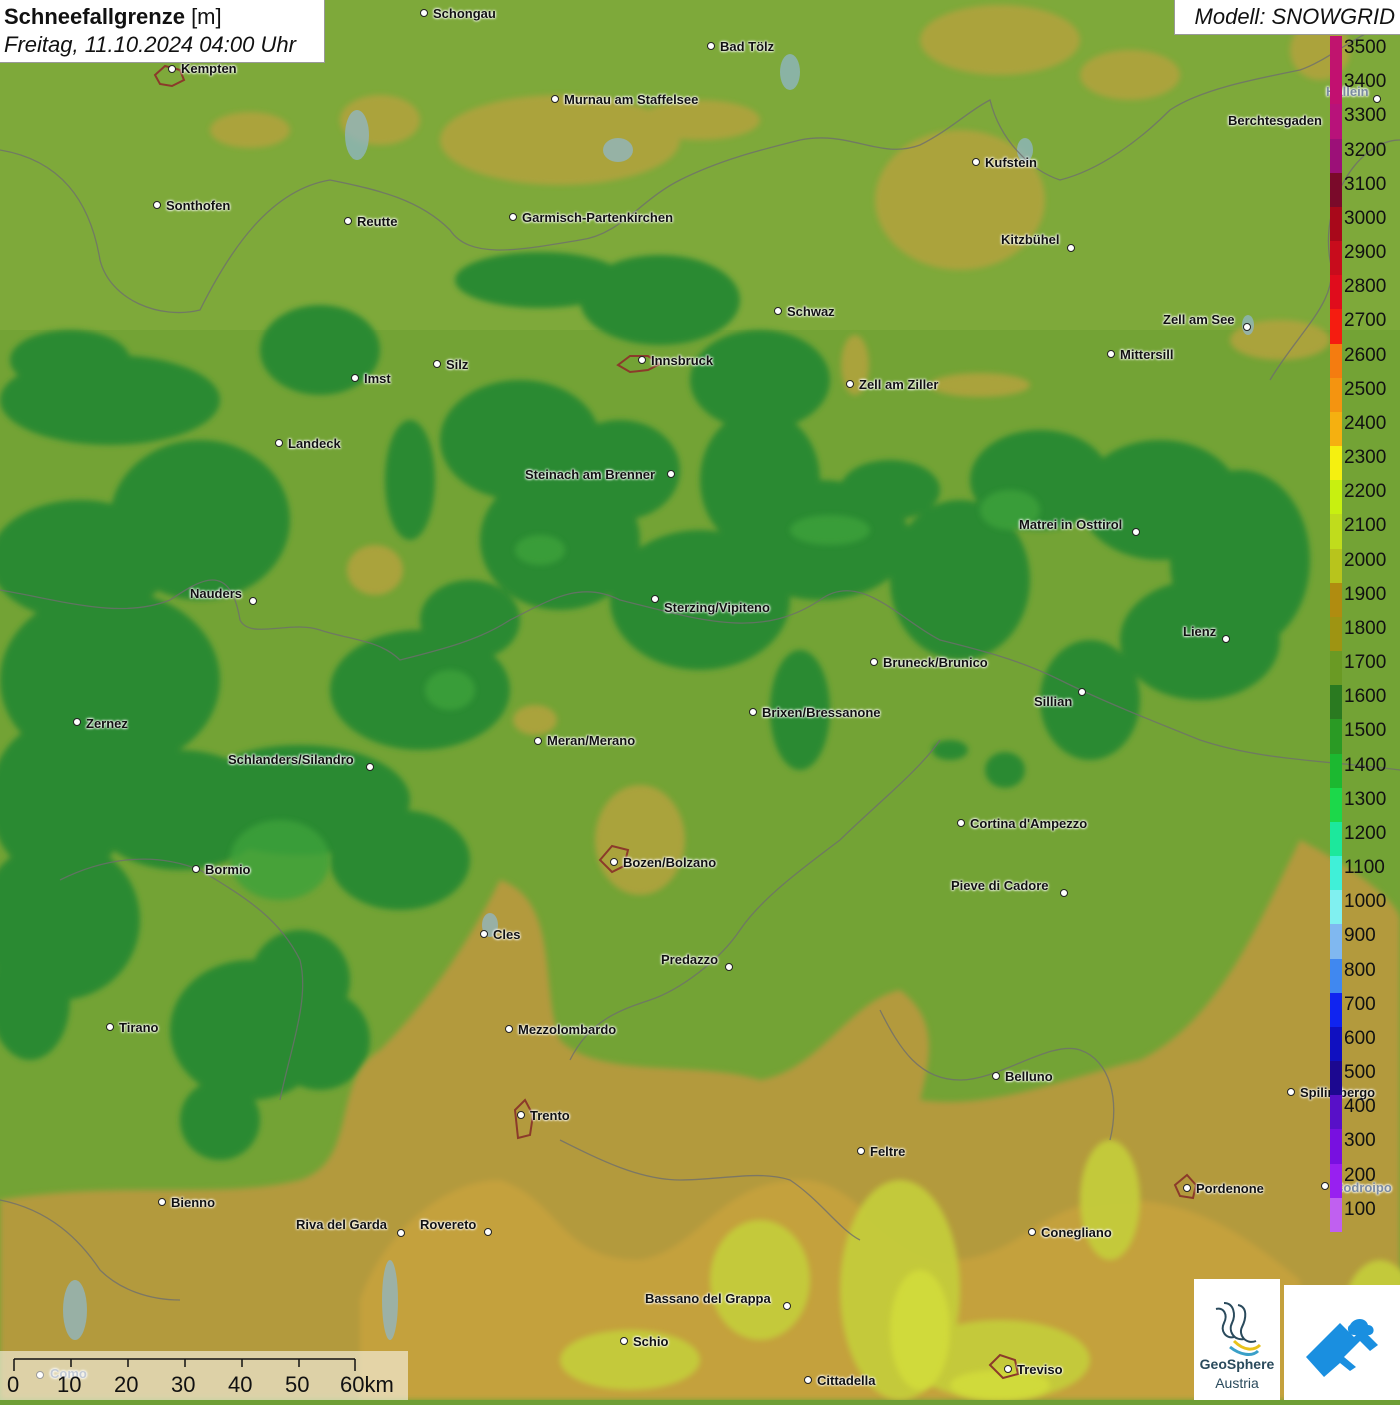 This screenshot has width=1400, height=1405. Describe the element at coordinates (297, 1384) in the screenshot. I see `scale-label: 50` at that location.